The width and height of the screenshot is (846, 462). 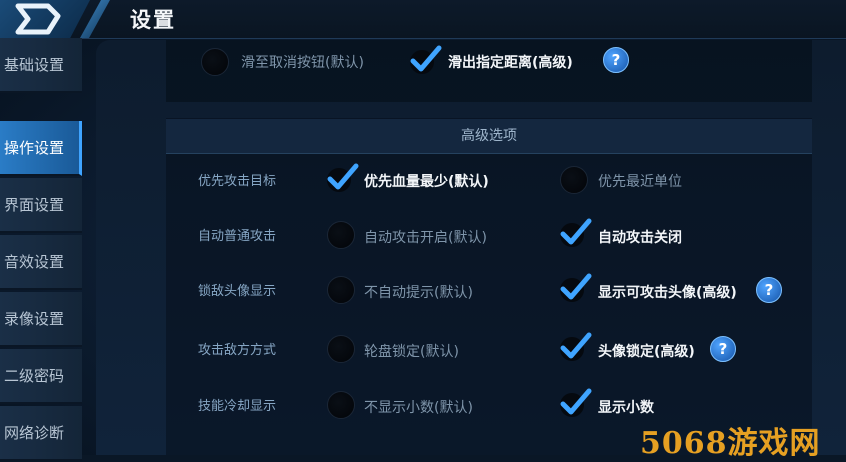 What do you see at coordinates (341, 235) in the screenshot?
I see `auto-attack-on-radio` at bounding box center [341, 235].